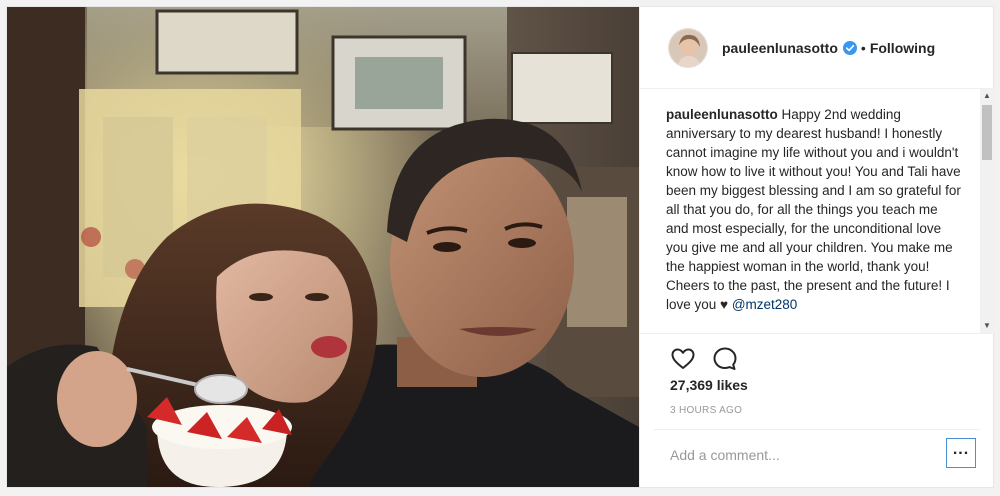 This screenshot has width=1000, height=496. What do you see at coordinates (987, 326) in the screenshot?
I see `scroll-down-arrow-icon: ▼` at bounding box center [987, 326].